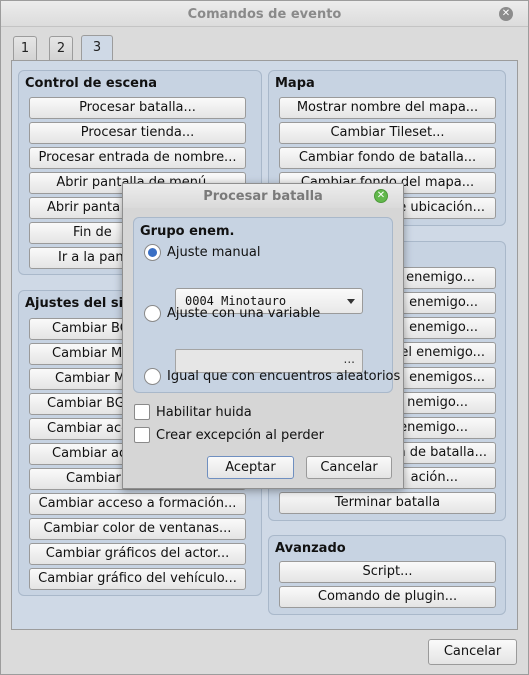  What do you see at coordinates (97, 48) in the screenshot?
I see `tab-3: 3` at bounding box center [97, 48].